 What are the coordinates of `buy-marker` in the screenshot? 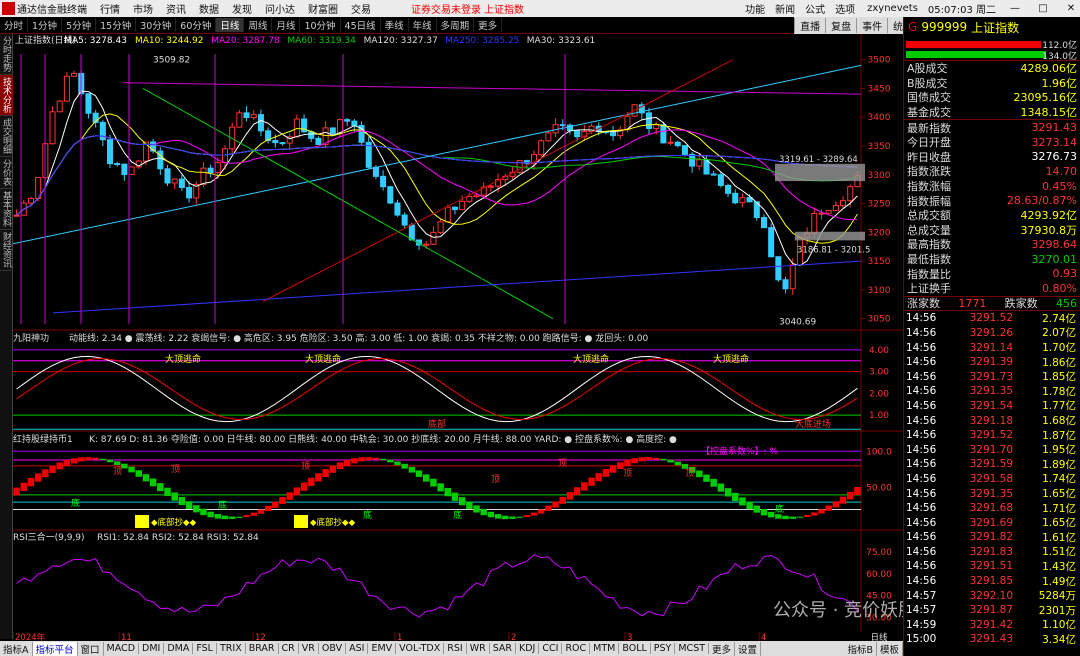 It's located at (301, 521).